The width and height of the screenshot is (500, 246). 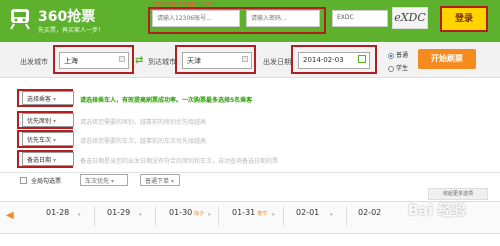 What do you see at coordinates (48, 139) in the screenshot?
I see `train-number-select: 优先车次 ▾` at bounding box center [48, 139].